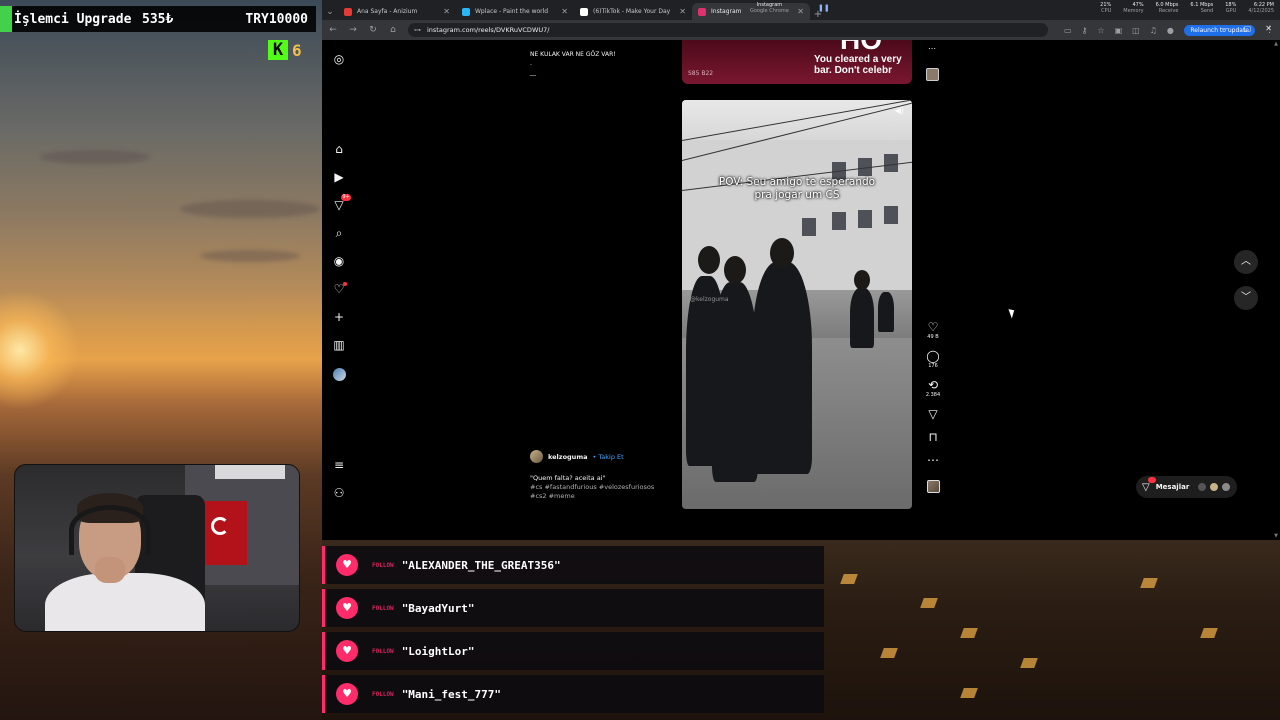 The width and height of the screenshot is (1280, 720). I want to click on profile-icon: ●, so click(1170, 30).